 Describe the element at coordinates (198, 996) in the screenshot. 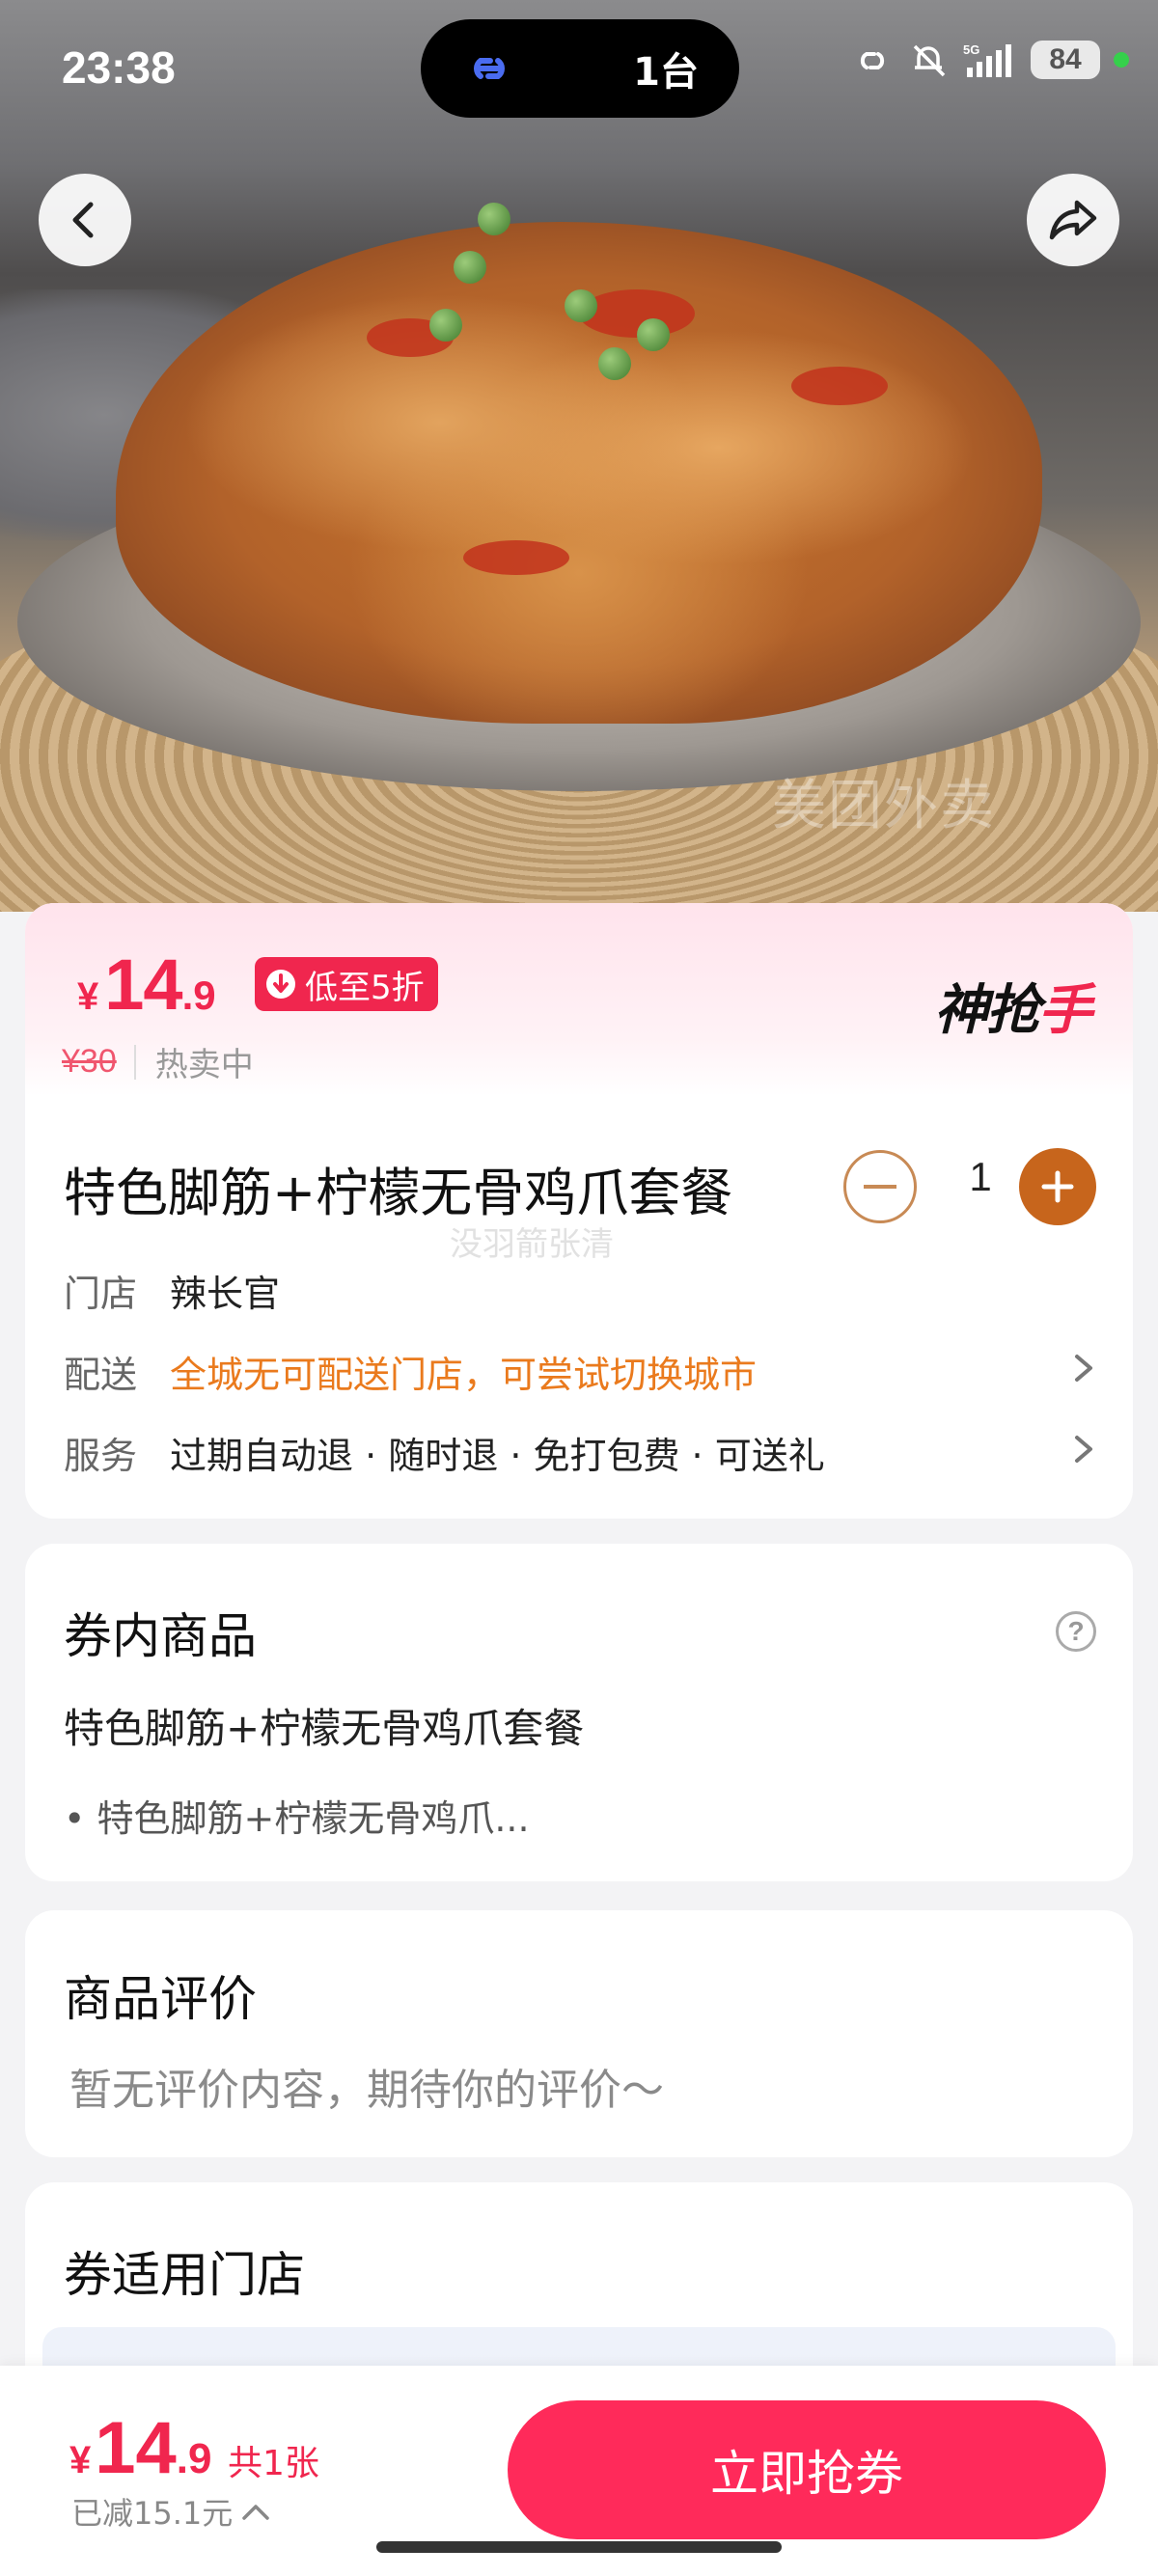

I see `price-decimal: .9` at that location.